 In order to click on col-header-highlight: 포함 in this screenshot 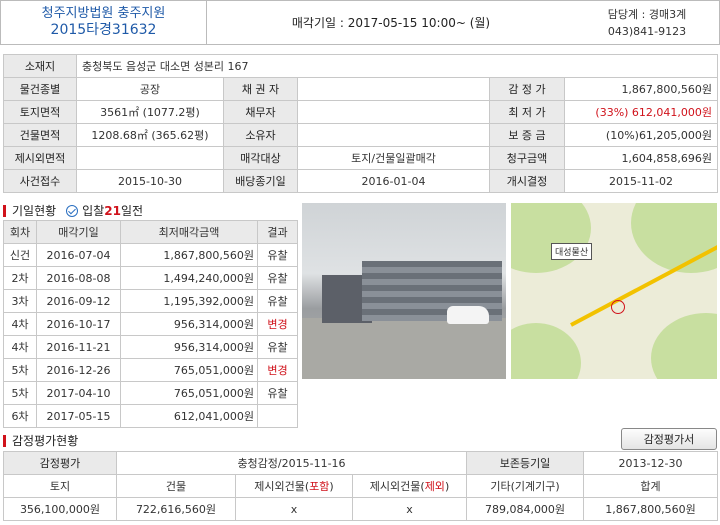, I will do `click(319, 486)`.